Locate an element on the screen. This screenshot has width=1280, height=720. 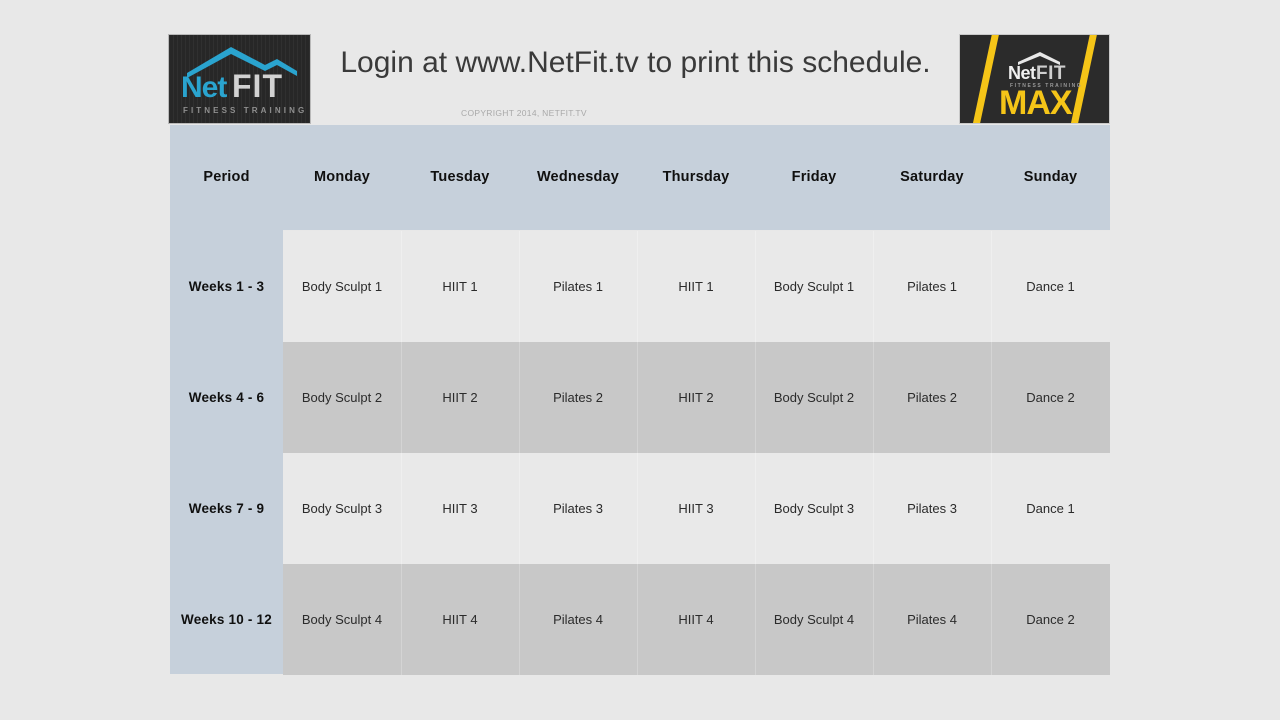
netfit-logo: Net FIT FITNESS TRAINING is located at coordinates (239, 79).